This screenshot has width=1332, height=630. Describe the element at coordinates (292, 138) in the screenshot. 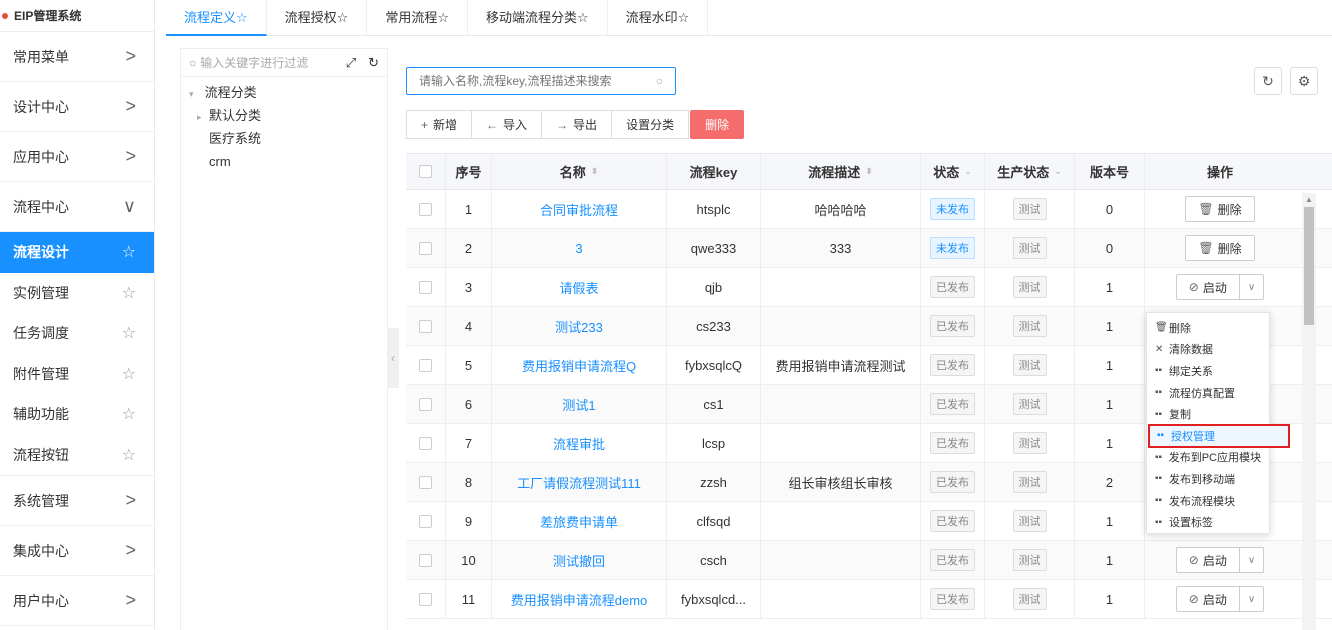

I see `tree-node: 医疗系统` at that location.